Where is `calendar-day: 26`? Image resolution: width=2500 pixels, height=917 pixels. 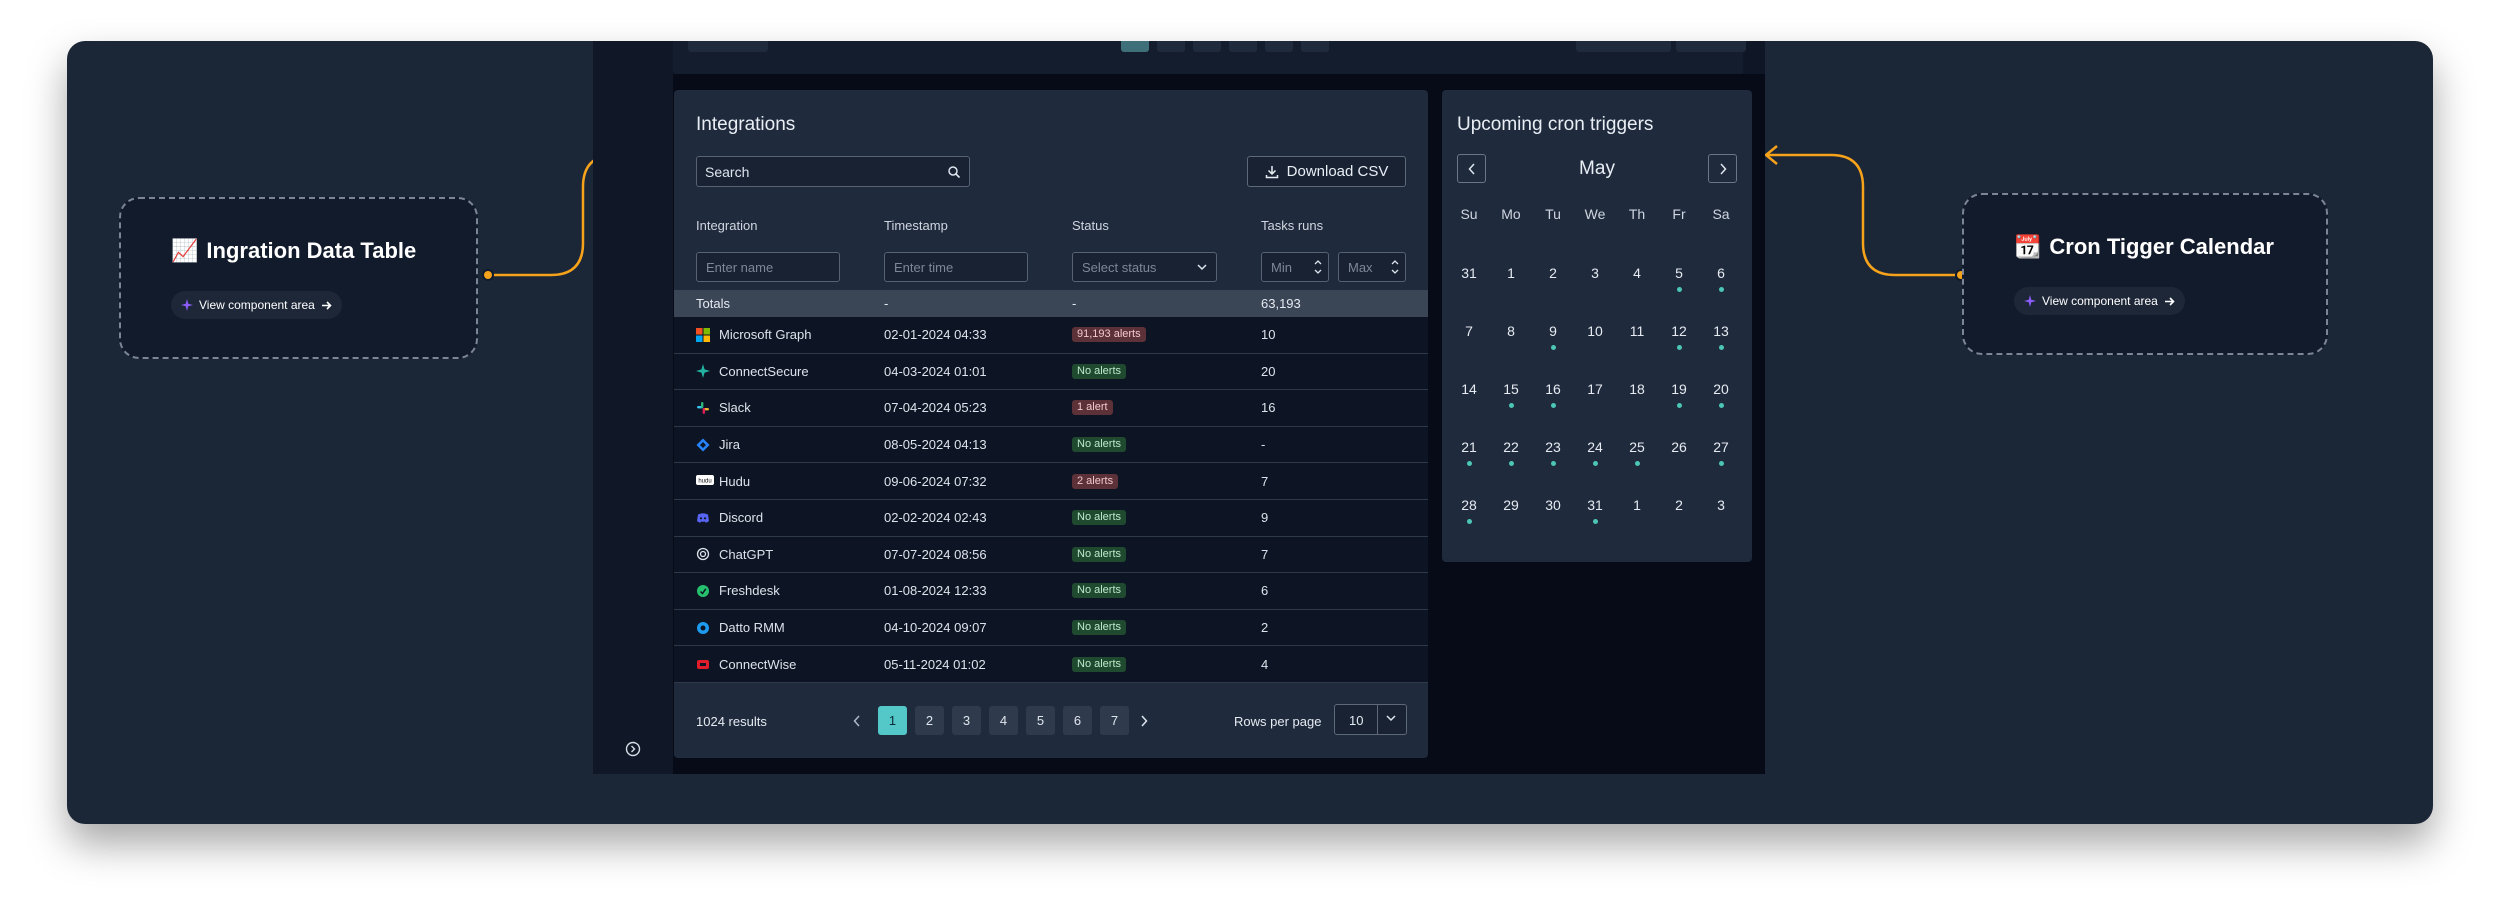 calendar-day: 26 is located at coordinates (1679, 453).